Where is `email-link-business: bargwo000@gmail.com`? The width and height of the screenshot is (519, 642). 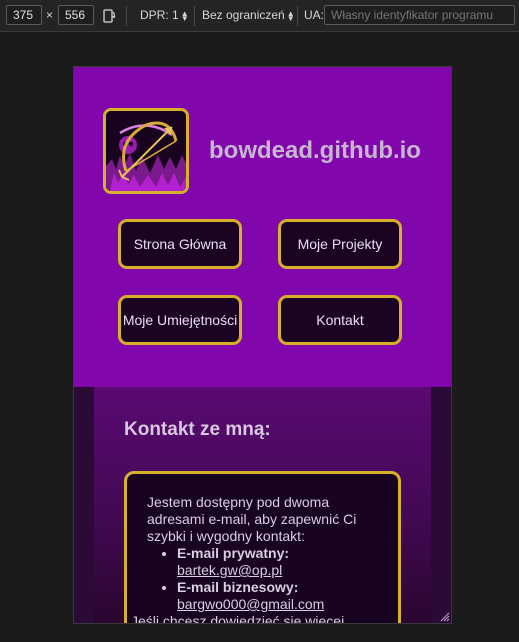 email-link-business: bargwo000@gmail.com is located at coordinates (250, 604).